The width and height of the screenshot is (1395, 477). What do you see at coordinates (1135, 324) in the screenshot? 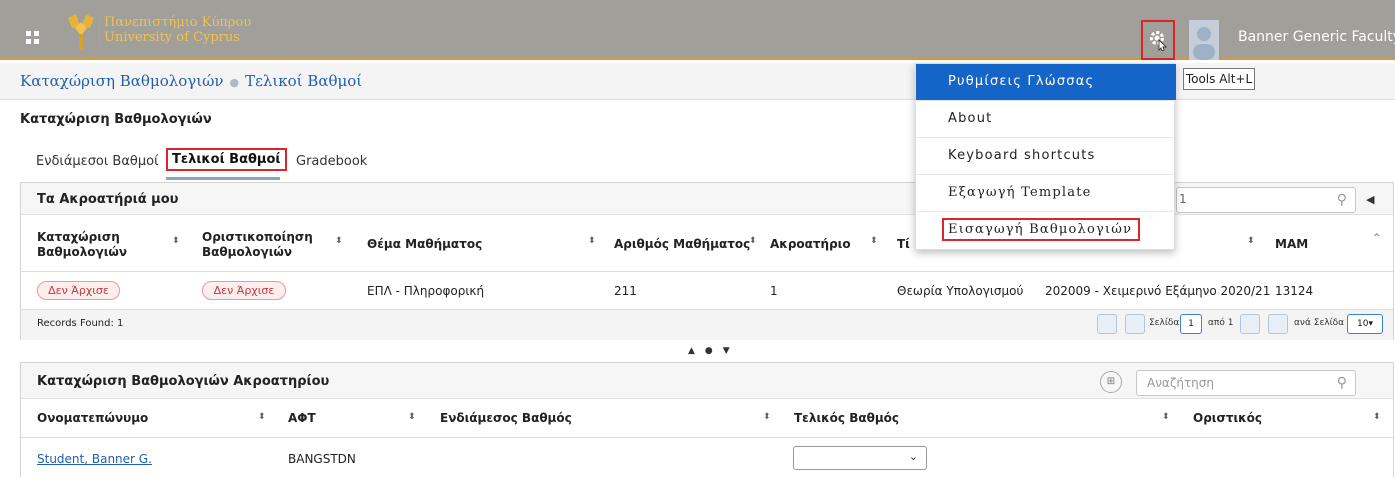
I see `prev-page-button` at bounding box center [1135, 324].